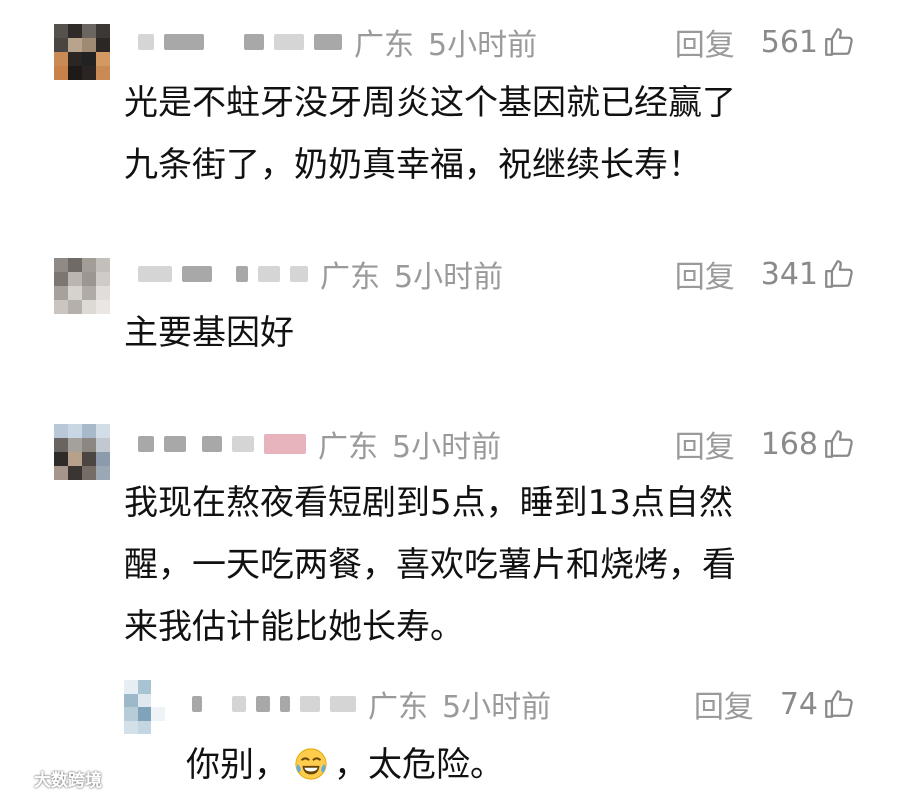  What do you see at coordinates (789, 444) in the screenshot?
I see `like-count: 168` at bounding box center [789, 444].